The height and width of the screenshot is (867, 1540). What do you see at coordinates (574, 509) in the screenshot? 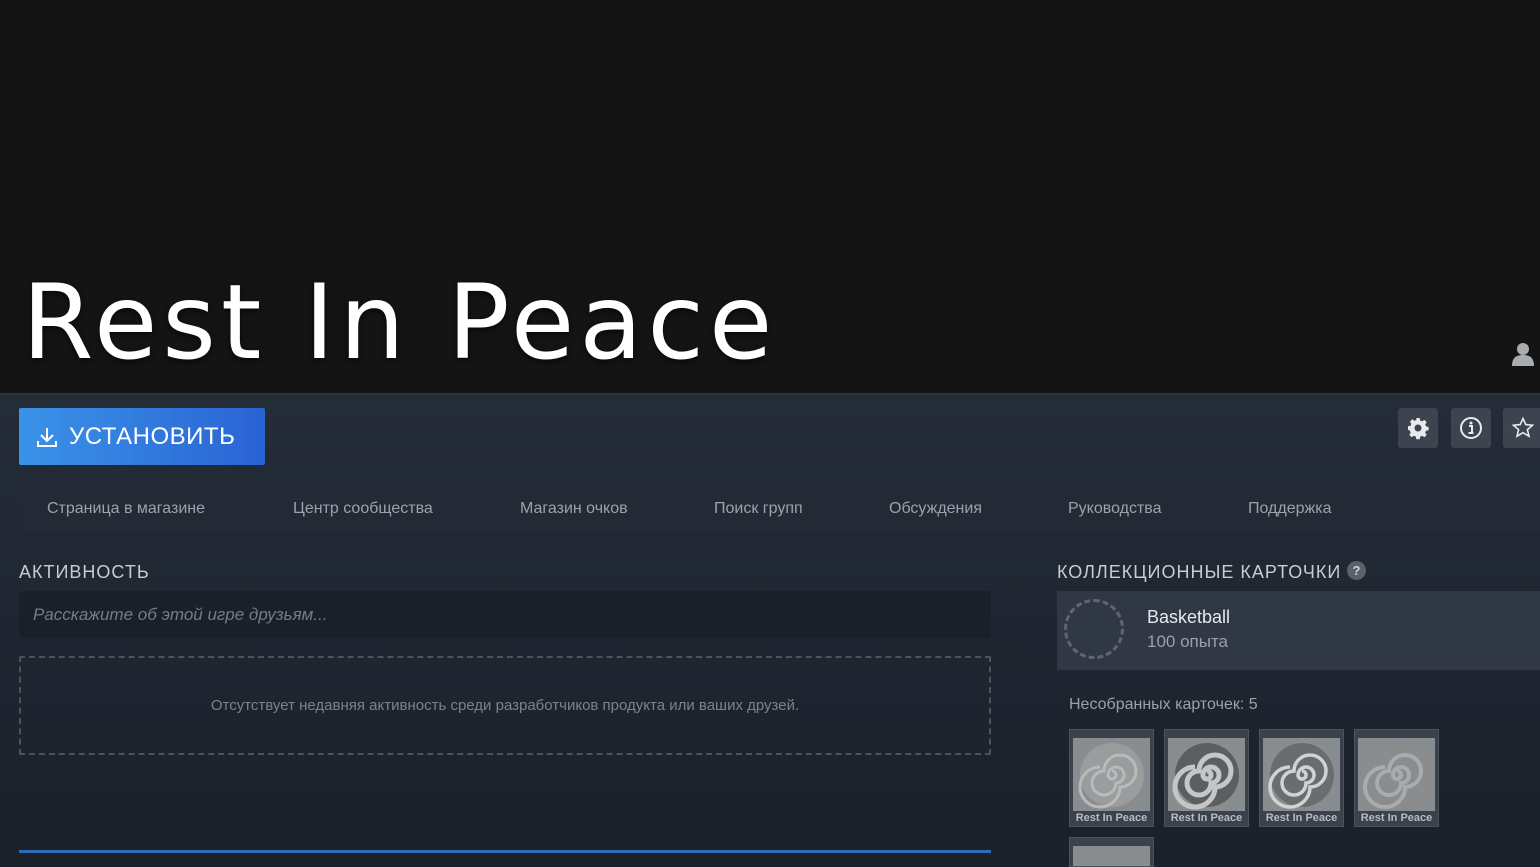
I see `nav-points-shop: Магазин очков` at bounding box center [574, 509].